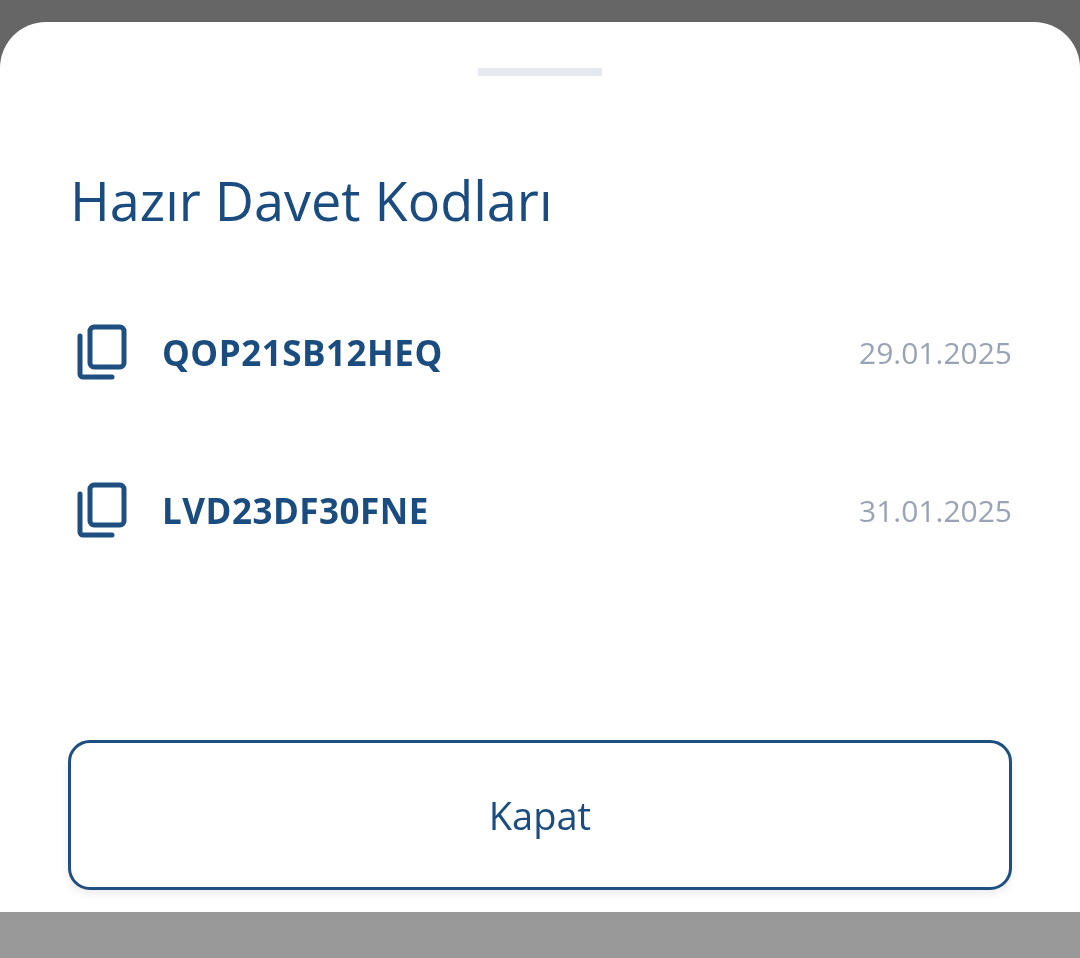  Describe the element at coordinates (935, 352) in the screenshot. I see `code-date: 29.01.2025` at that location.